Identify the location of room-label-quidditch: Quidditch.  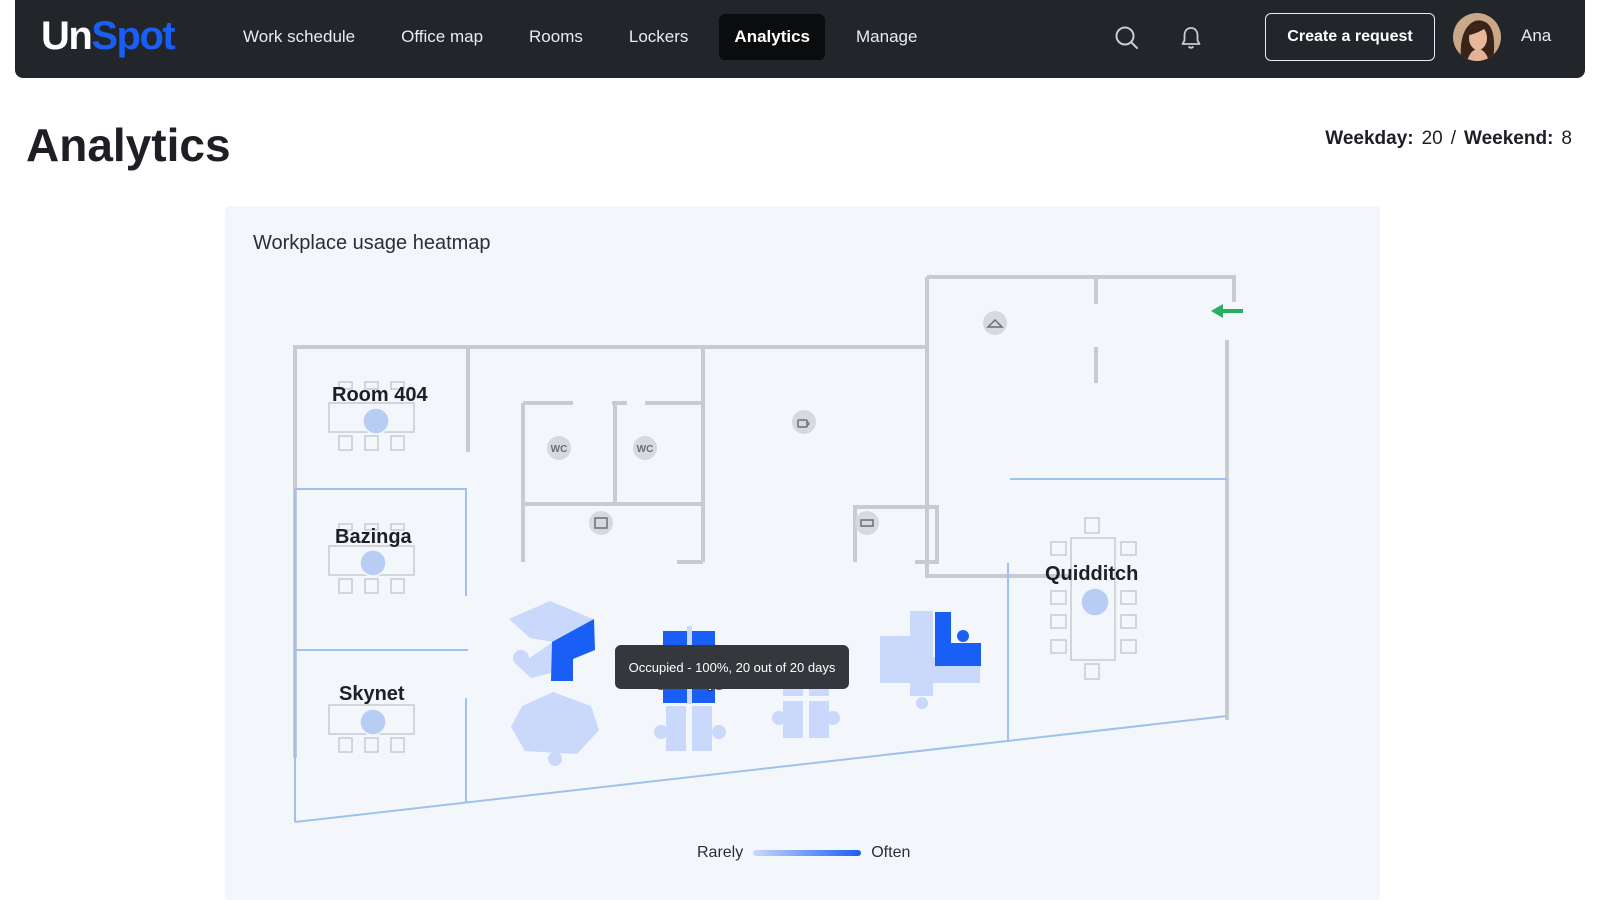
(1091, 574).